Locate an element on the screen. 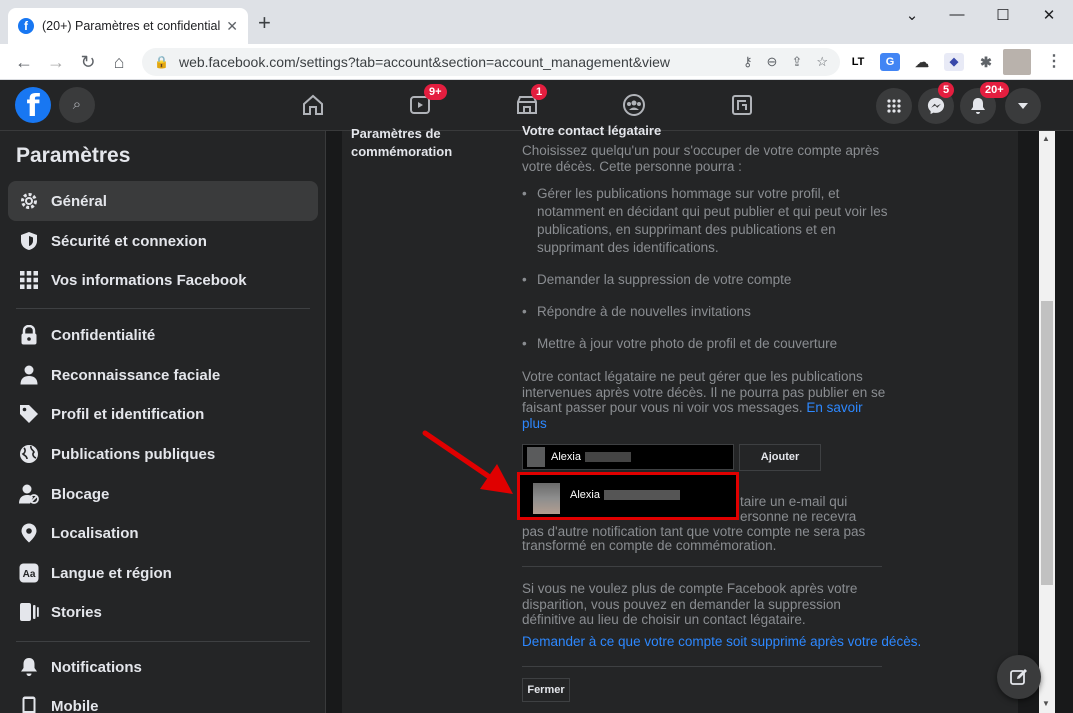 The height and width of the screenshot is (713, 1073). sidebar-item-general: Général is located at coordinates (163, 201).